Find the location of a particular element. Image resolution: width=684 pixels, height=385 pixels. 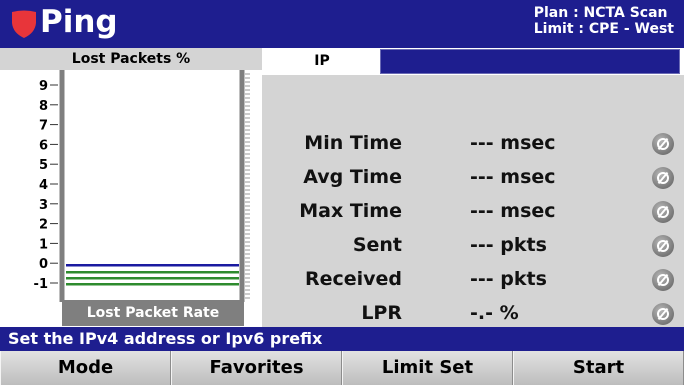

max-time-row: Max Time --- msec is located at coordinates (473, 211).